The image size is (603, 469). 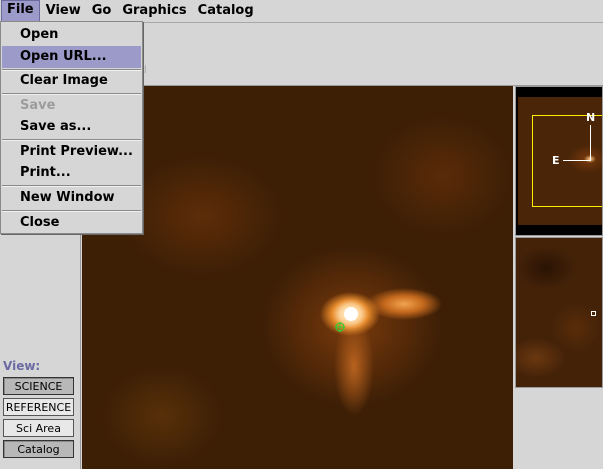 What do you see at coordinates (591, 117) in the screenshot?
I see `north-label: N` at bounding box center [591, 117].